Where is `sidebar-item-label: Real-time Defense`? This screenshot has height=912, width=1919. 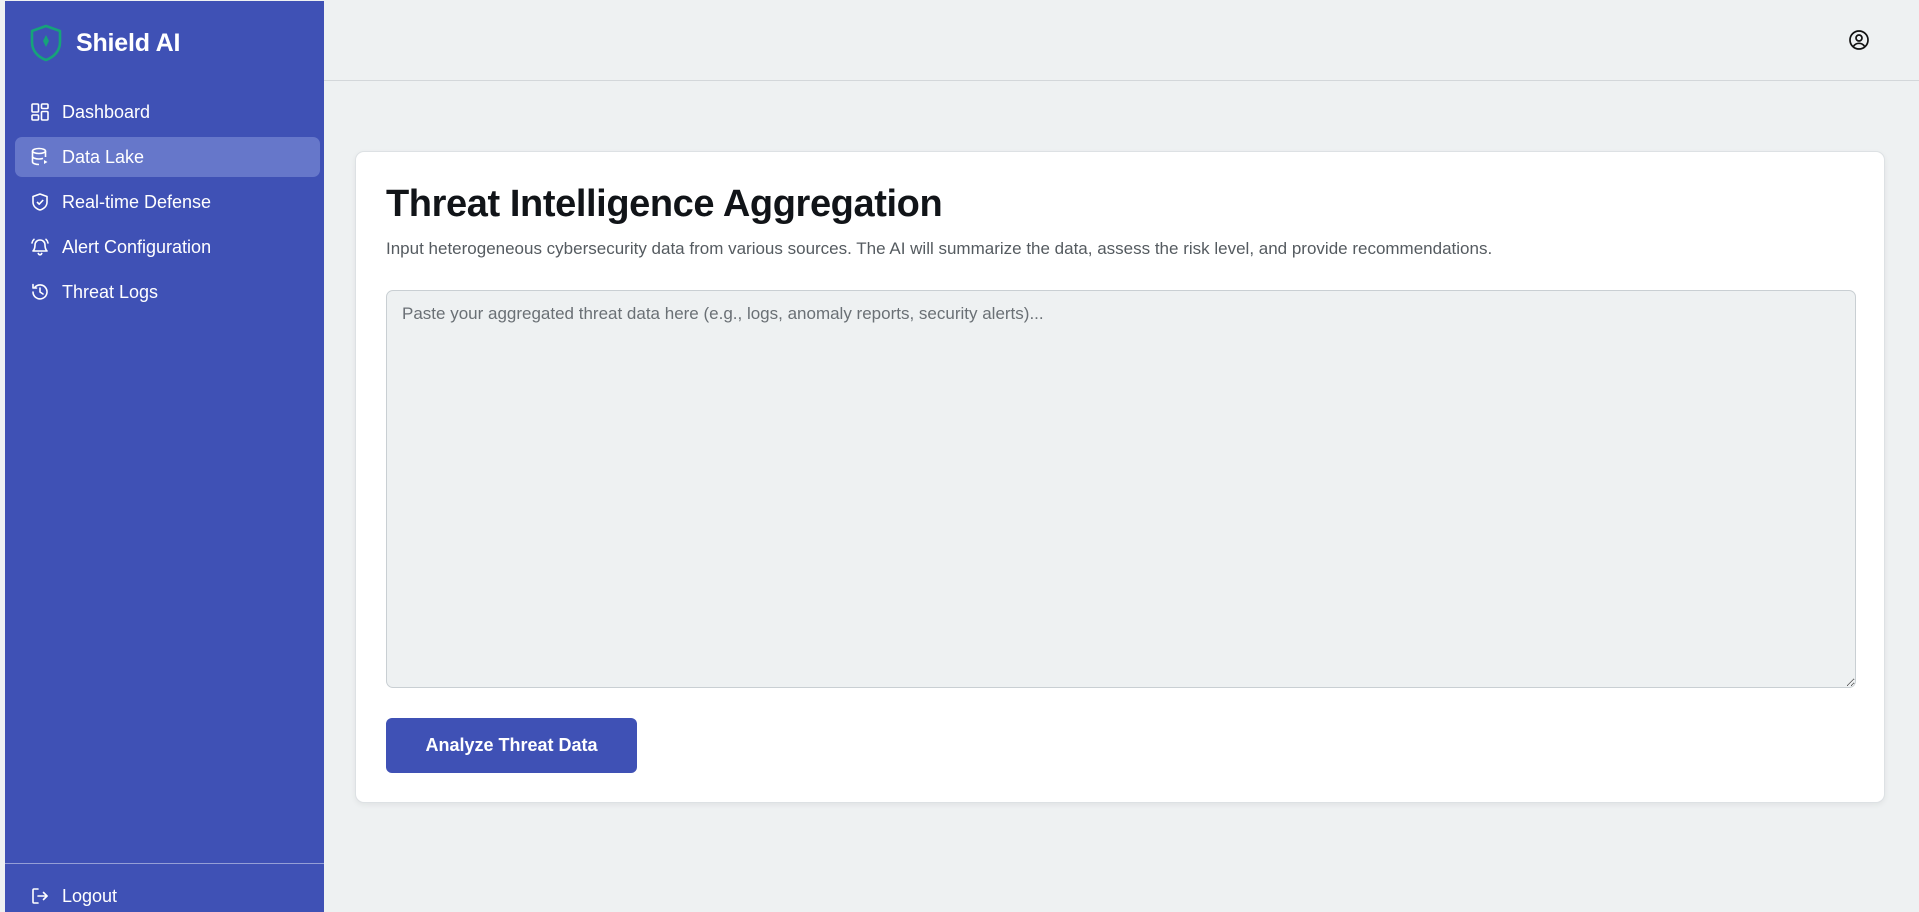 sidebar-item-label: Real-time Defense is located at coordinates (137, 201).